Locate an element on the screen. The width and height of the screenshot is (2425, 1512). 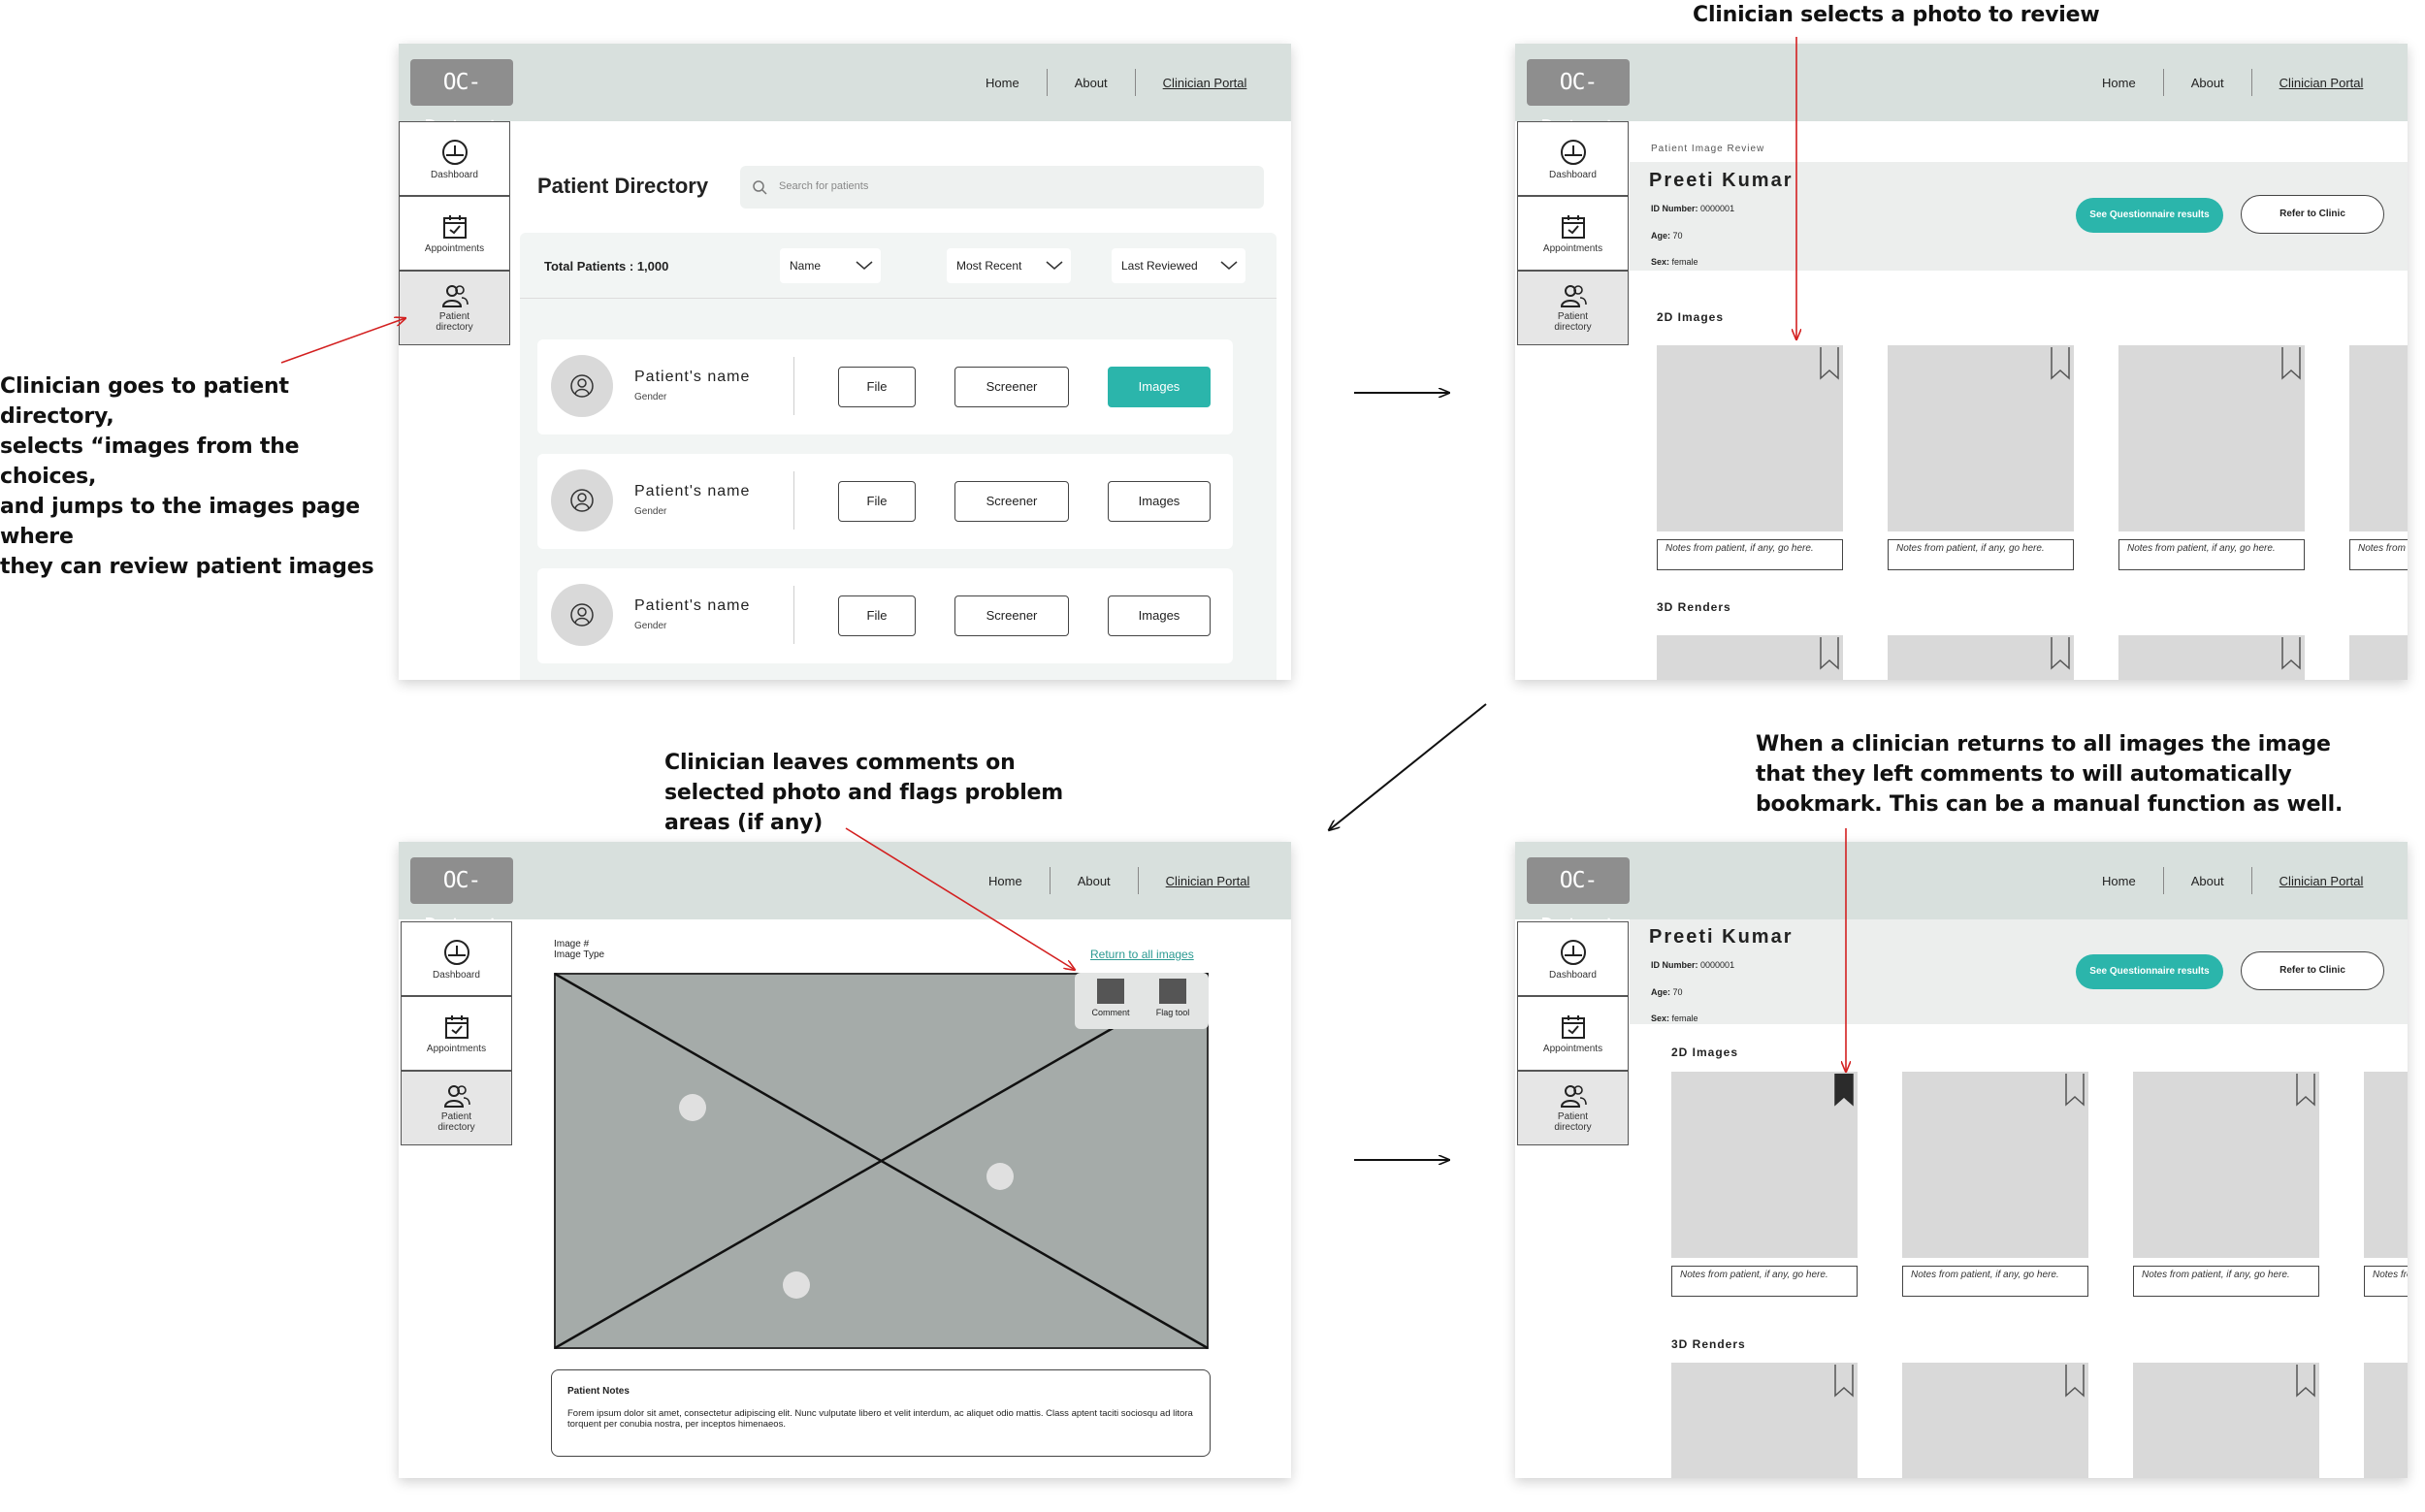
sidebar: Dashboard Appointments Patient directory is located at coordinates (456, 1033).